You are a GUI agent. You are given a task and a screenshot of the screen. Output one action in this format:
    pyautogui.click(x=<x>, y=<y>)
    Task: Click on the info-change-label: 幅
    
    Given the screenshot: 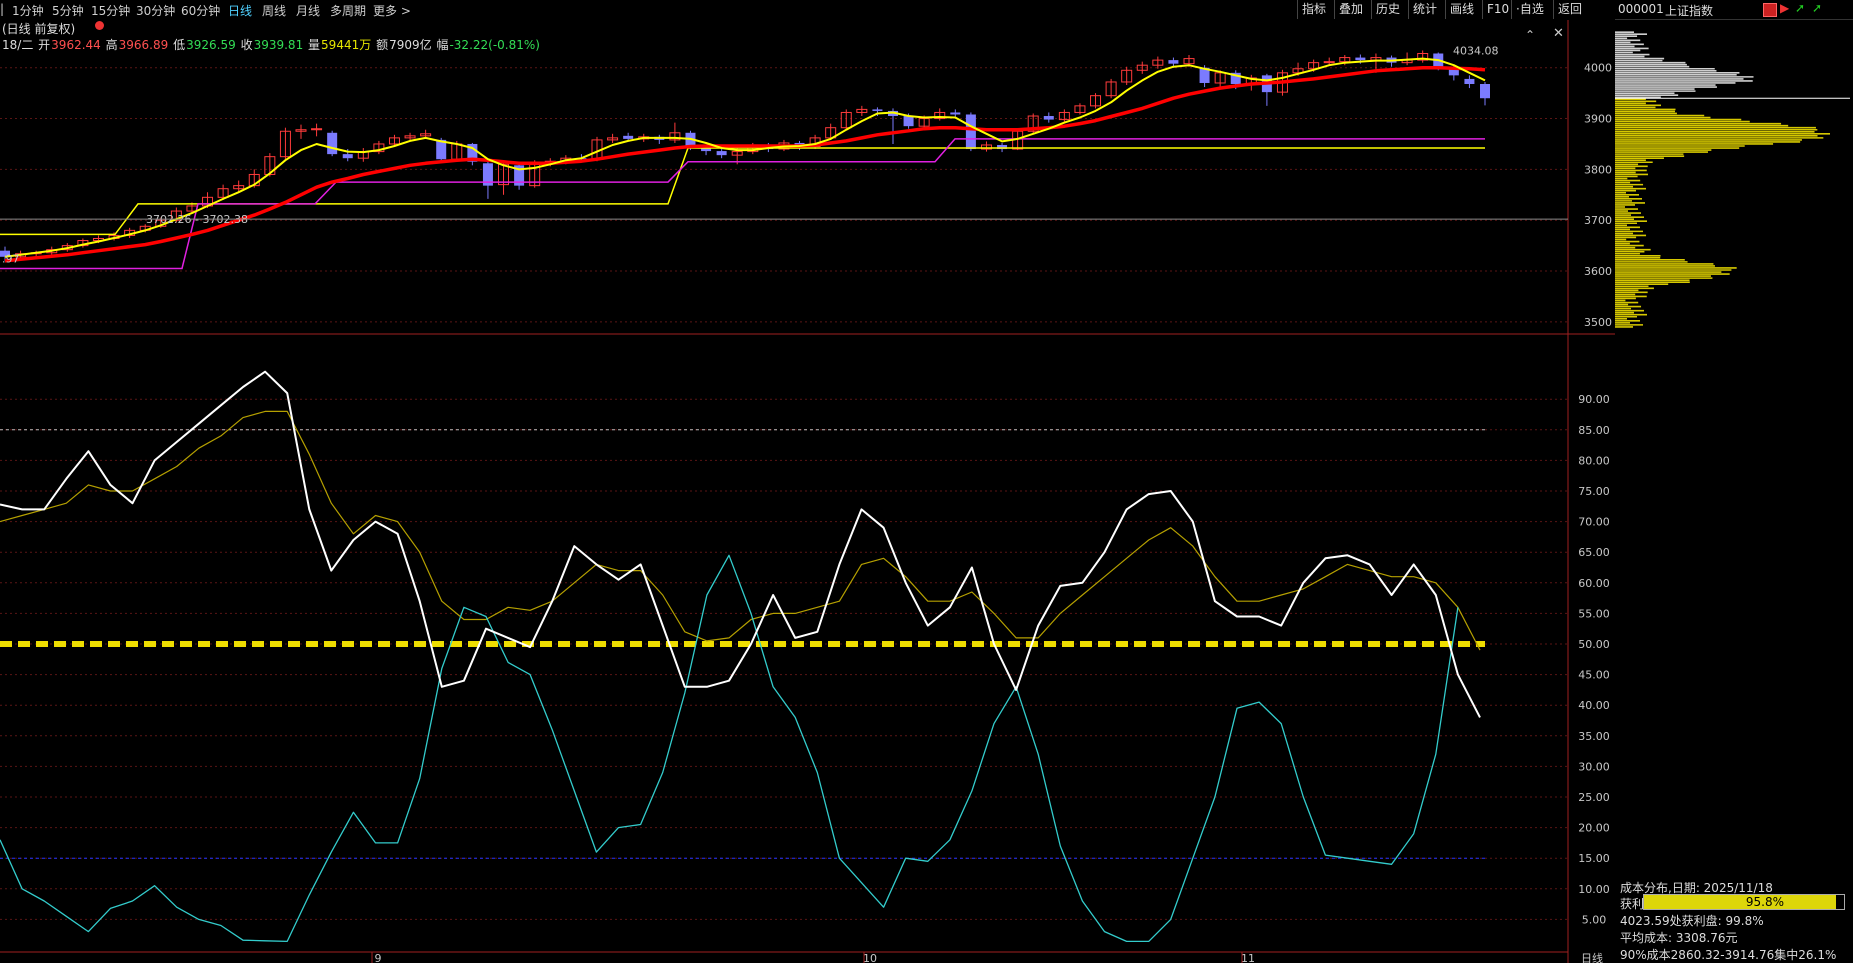 What is the action you would take?
    pyautogui.click(x=442, y=45)
    